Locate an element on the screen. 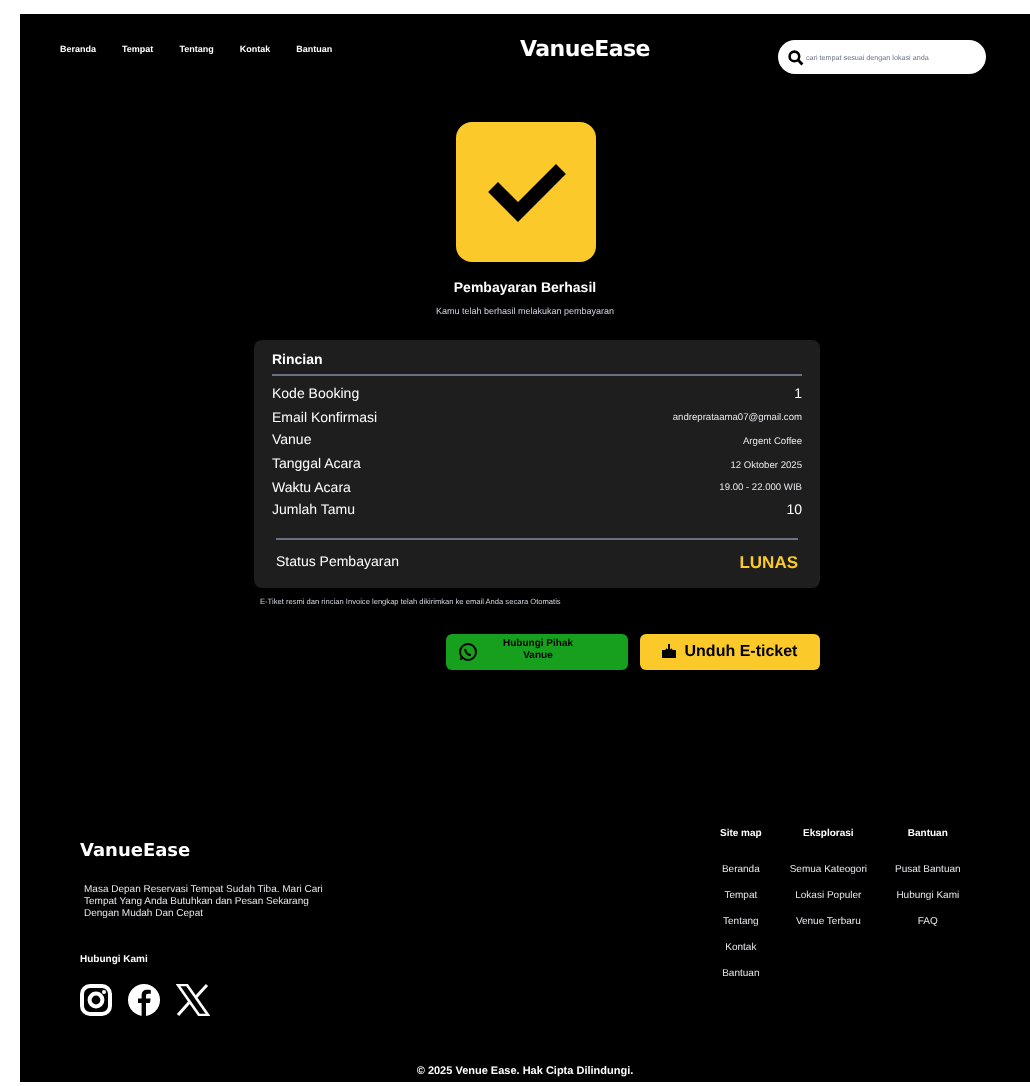 The width and height of the screenshot is (1030, 1086). logo: VanueEase is located at coordinates (585, 50).